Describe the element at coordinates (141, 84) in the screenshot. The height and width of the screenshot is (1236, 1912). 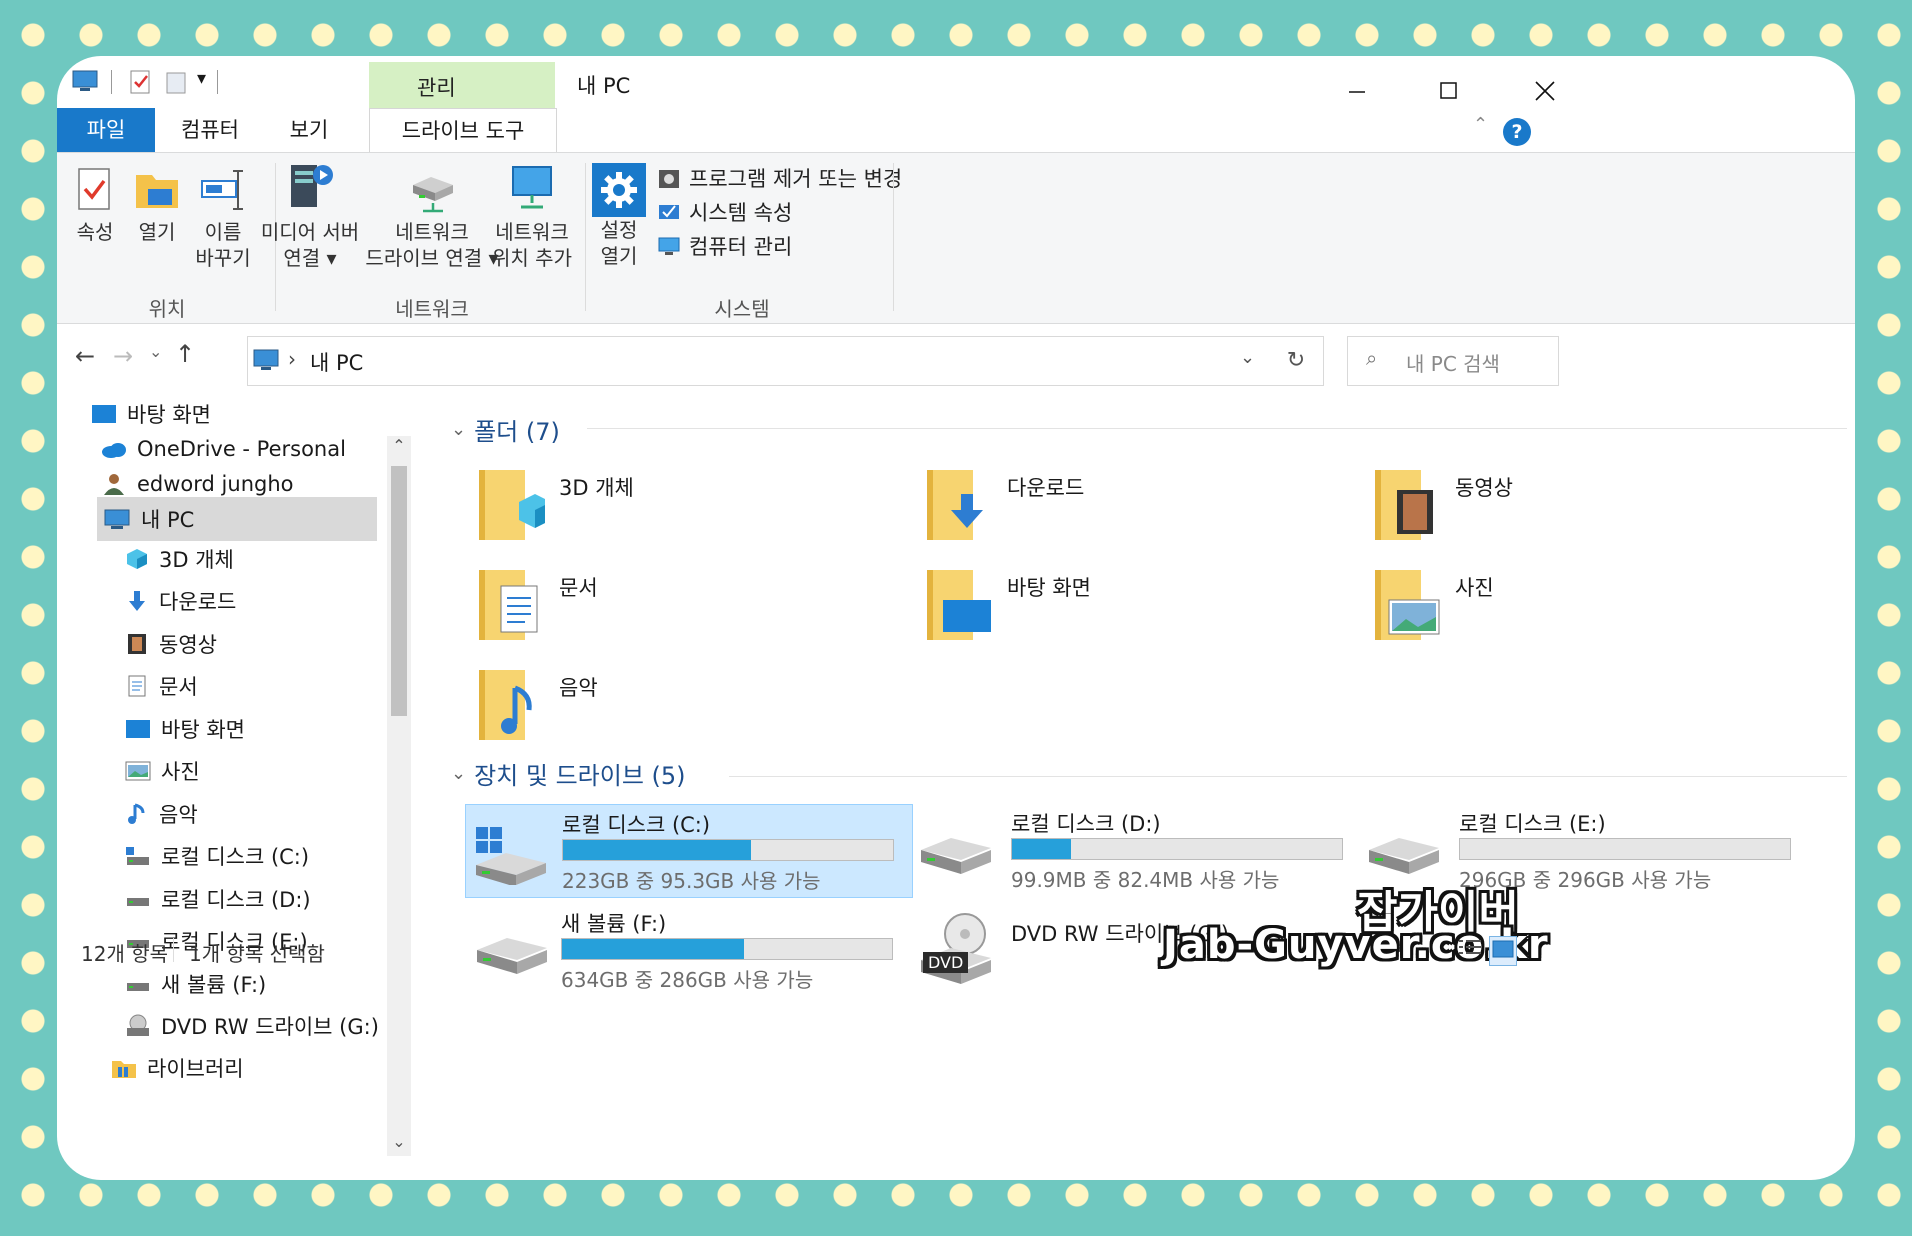
I see `properties-qa-icon` at that location.